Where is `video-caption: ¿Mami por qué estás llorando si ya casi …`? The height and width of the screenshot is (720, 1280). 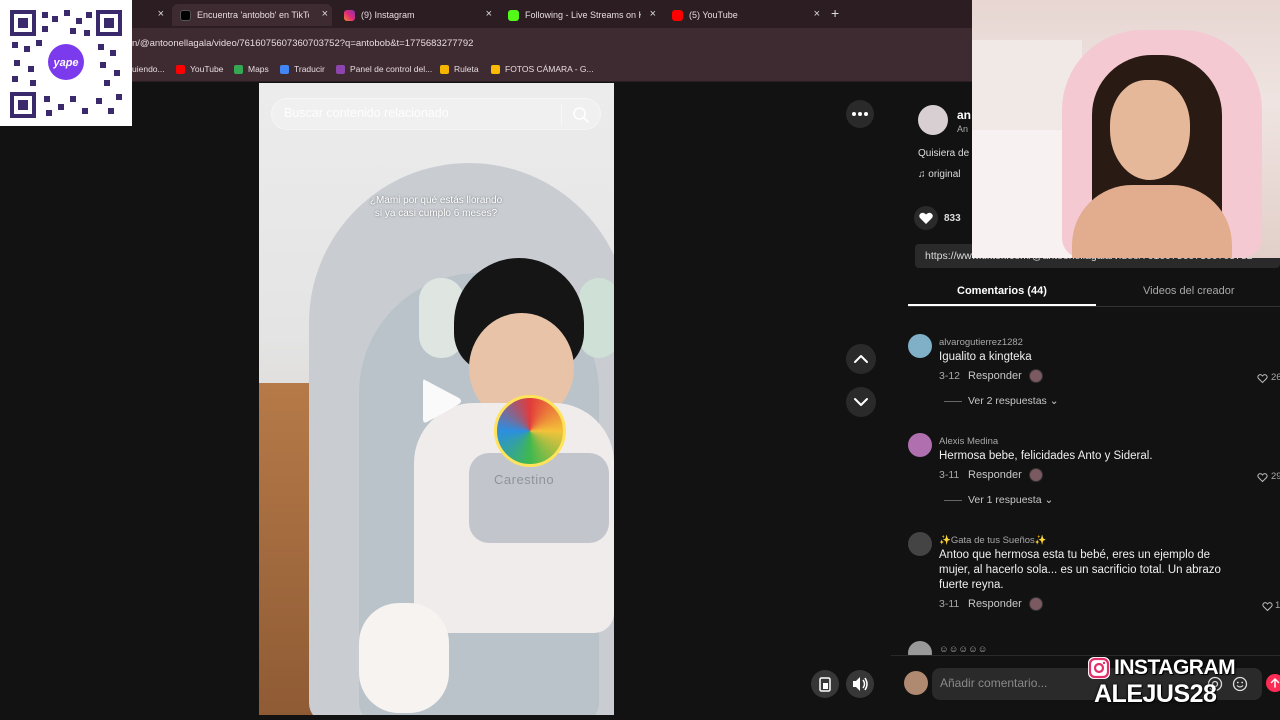 video-caption: ¿Mami por qué estás llorando si ya casi … is located at coordinates (436, 207).